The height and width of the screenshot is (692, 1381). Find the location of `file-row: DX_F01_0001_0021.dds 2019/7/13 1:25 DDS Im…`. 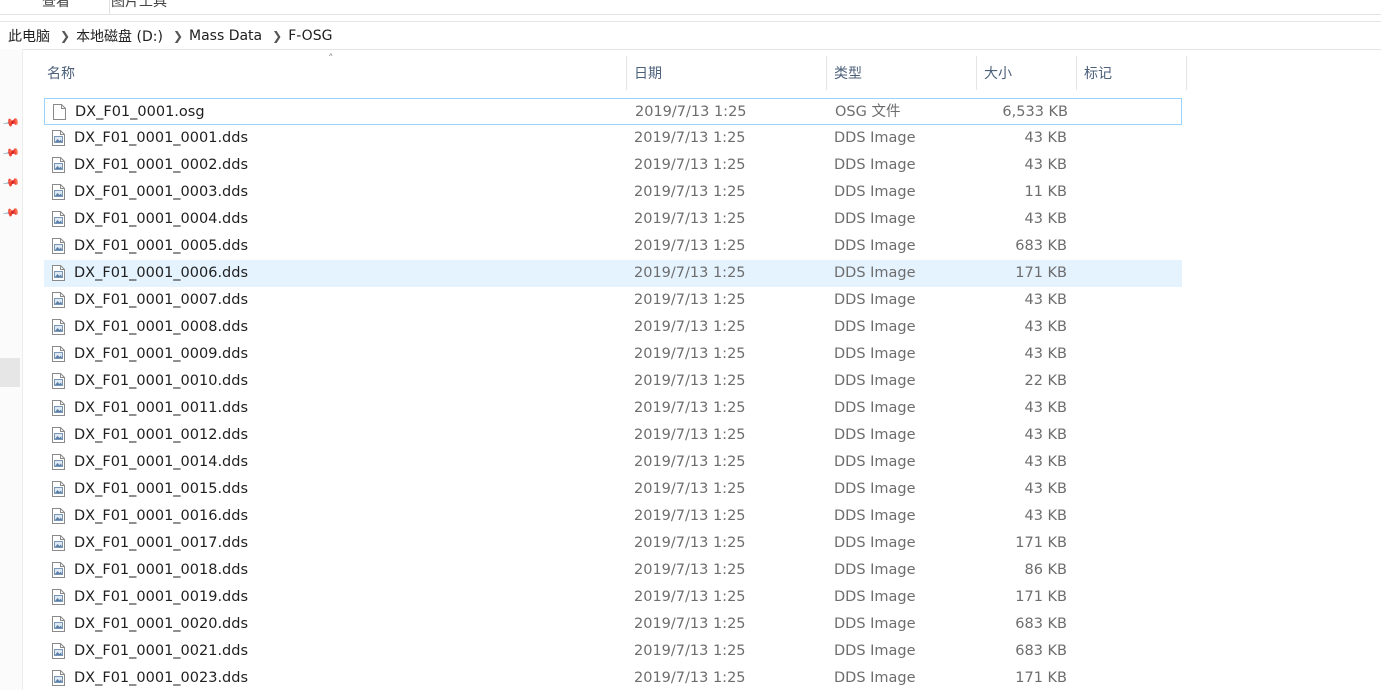

file-row: DX_F01_0001_0021.dds 2019/7/13 1:25 DDS Im… is located at coordinates (613, 651).